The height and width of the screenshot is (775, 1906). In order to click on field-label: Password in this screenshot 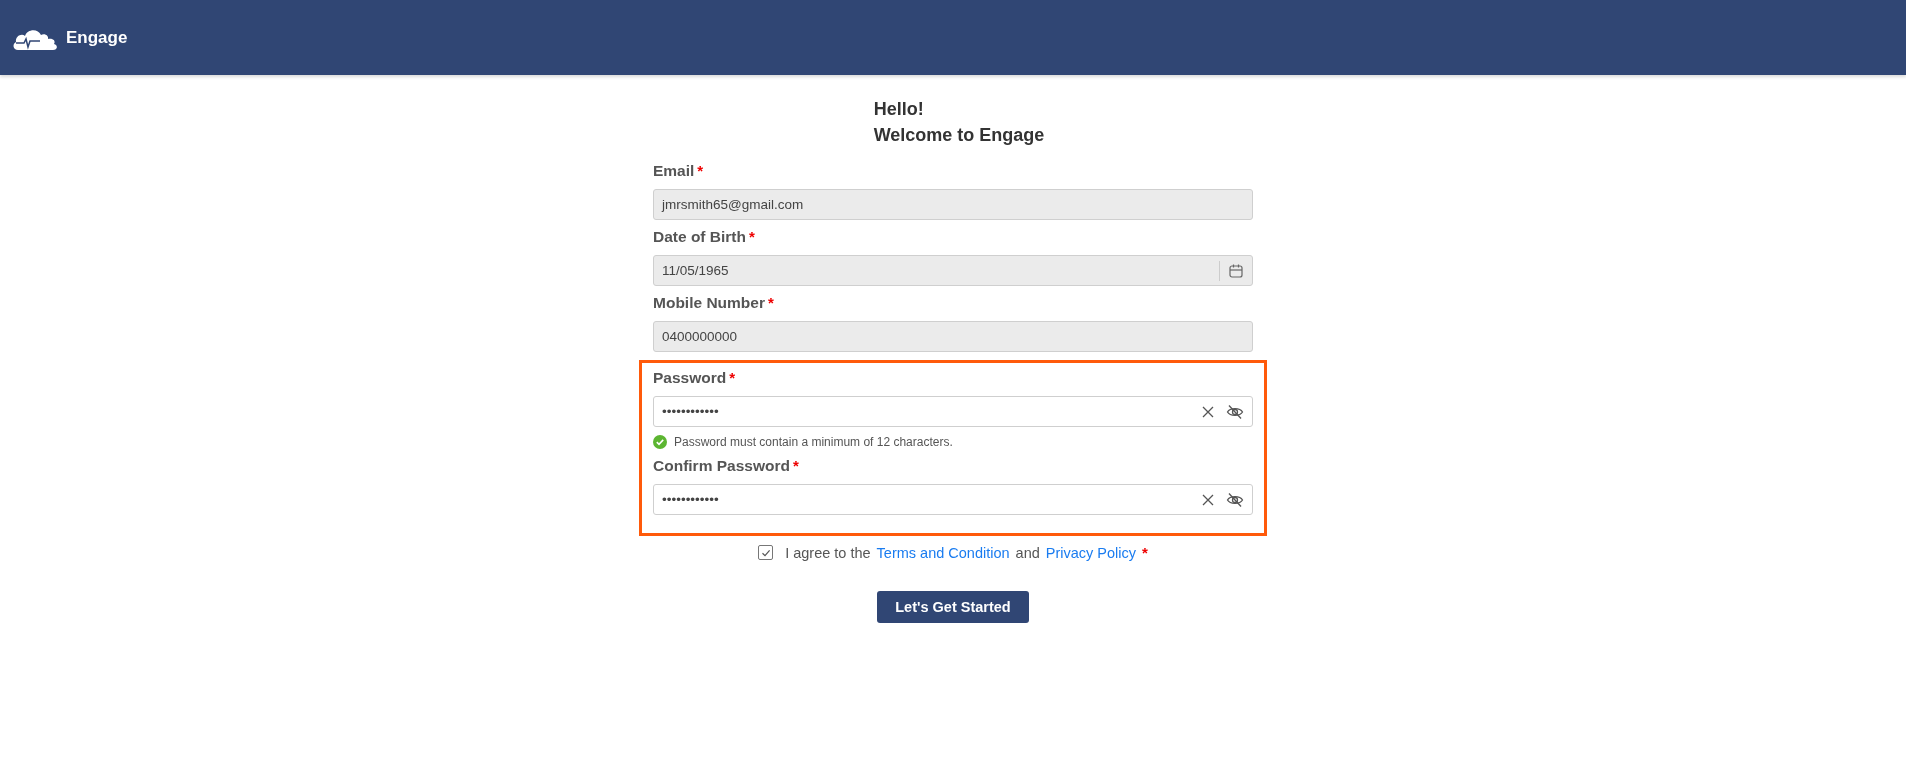, I will do `click(690, 378)`.